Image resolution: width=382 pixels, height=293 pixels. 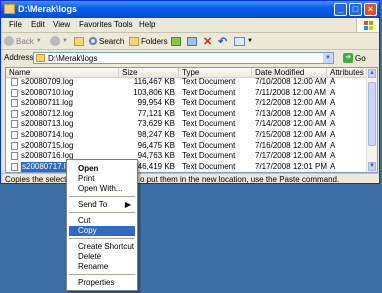 I want to click on menu-edit: Edit, so click(x=38, y=24).